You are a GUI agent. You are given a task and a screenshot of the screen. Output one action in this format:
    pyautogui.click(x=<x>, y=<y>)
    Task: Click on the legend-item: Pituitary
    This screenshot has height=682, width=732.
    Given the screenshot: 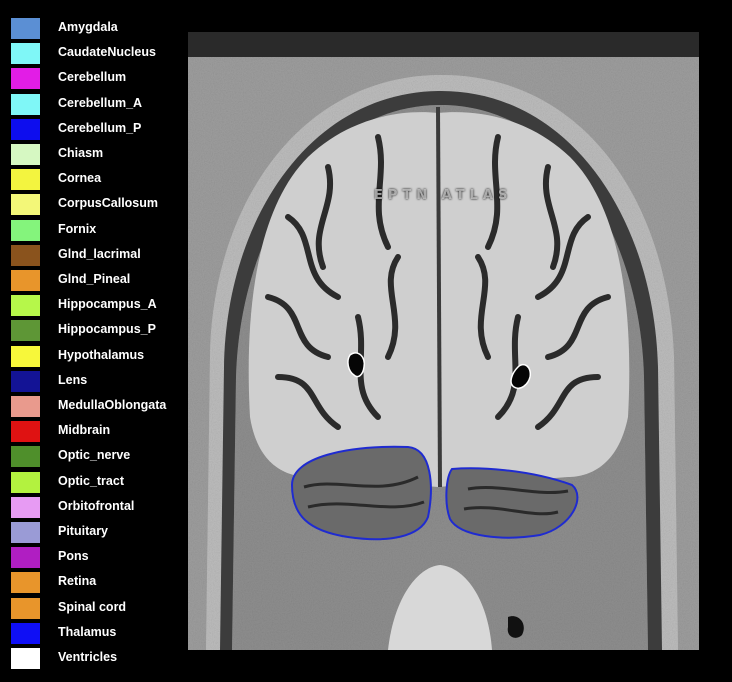 What is the action you would take?
    pyautogui.click(x=92, y=530)
    